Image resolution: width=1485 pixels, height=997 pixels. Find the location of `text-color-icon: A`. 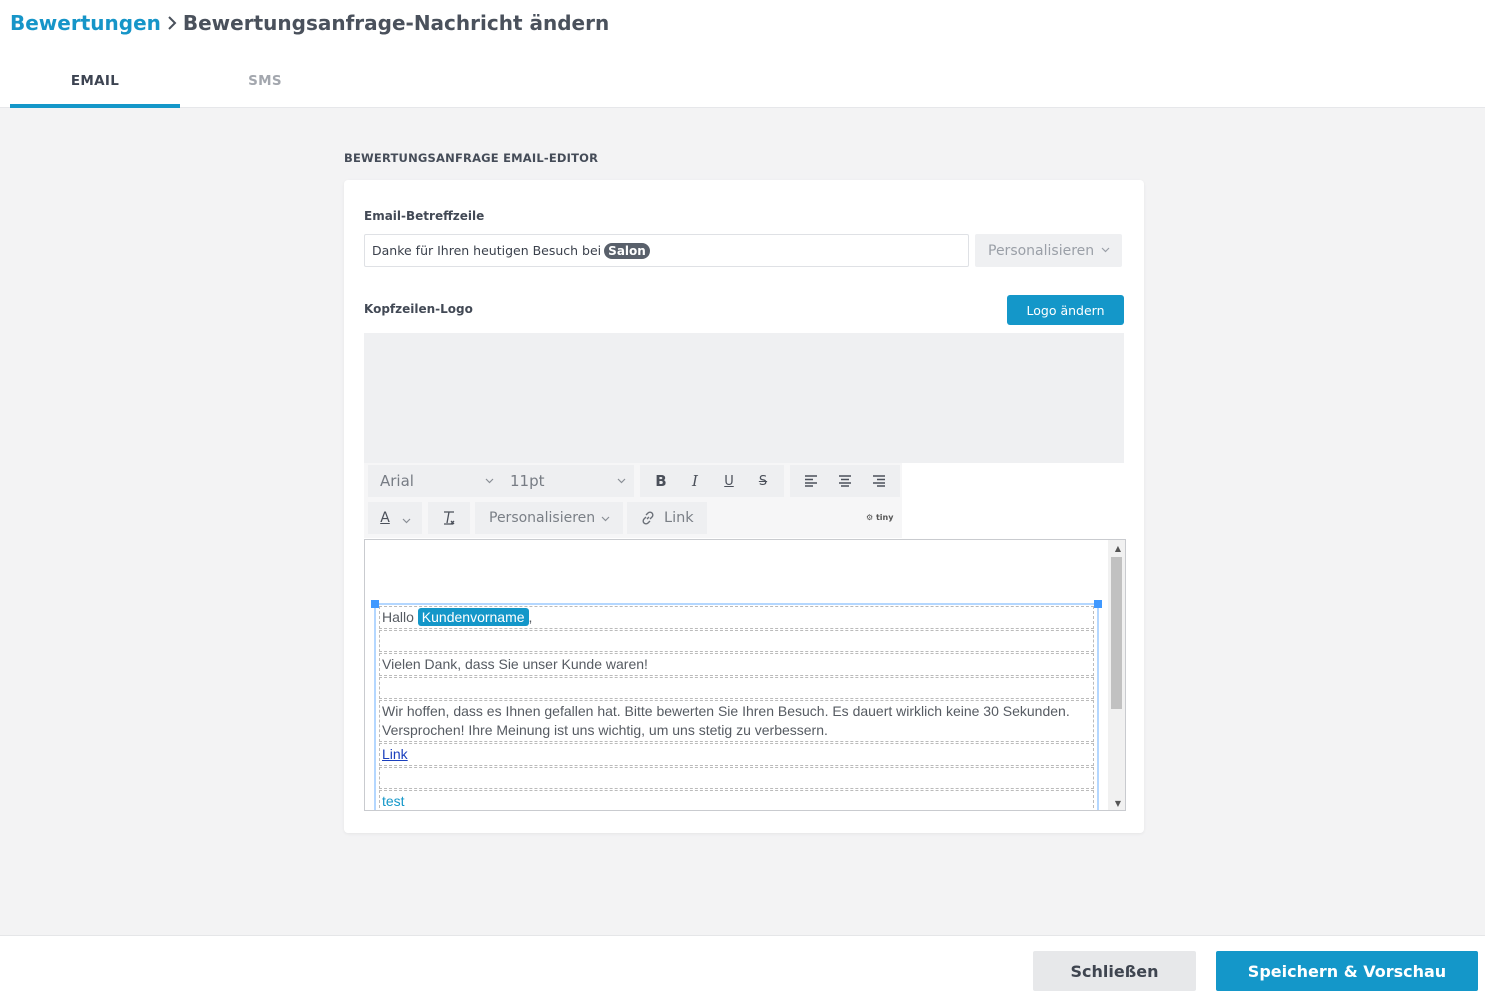

text-color-icon: A is located at coordinates (385, 518).